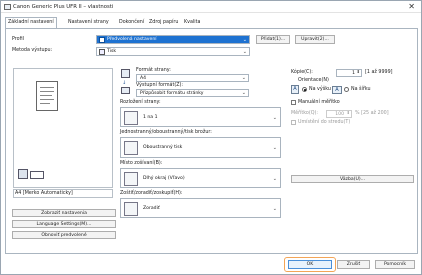 This screenshot has width=422, height=275. Describe the element at coordinates (125, 90) in the screenshot. I see `output-size-icon` at that location.